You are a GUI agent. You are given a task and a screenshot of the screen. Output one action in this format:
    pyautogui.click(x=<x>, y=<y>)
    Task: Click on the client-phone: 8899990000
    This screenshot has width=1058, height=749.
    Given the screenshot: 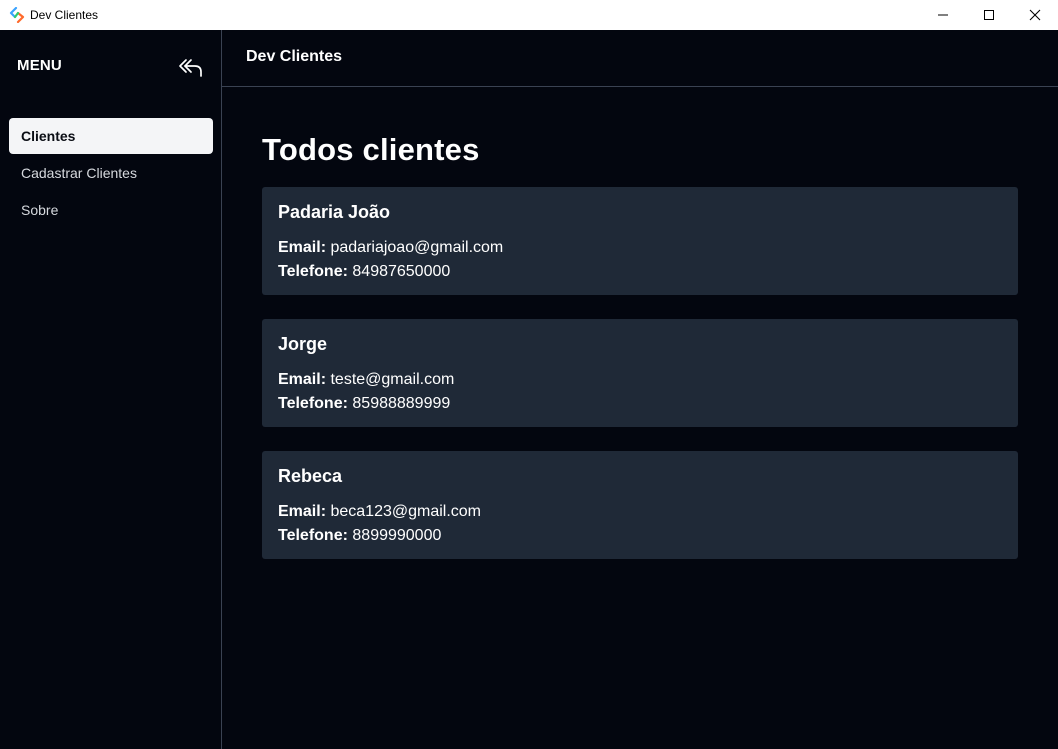 What is the action you would take?
    pyautogui.click(x=397, y=535)
    